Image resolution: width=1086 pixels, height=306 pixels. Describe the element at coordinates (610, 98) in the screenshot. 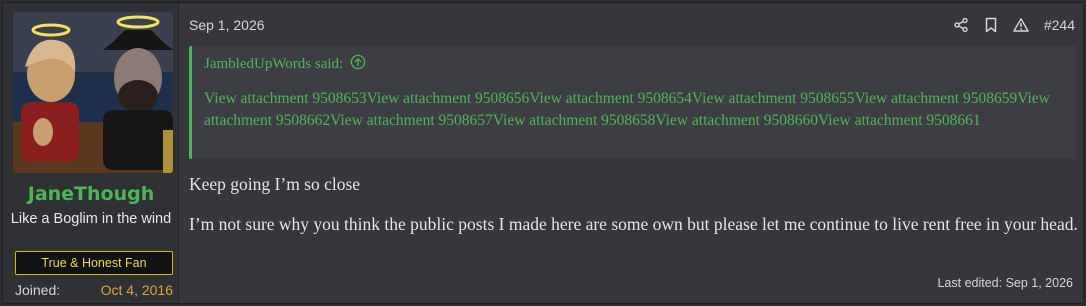

I see `attachment-link: View attachment 9508654` at that location.